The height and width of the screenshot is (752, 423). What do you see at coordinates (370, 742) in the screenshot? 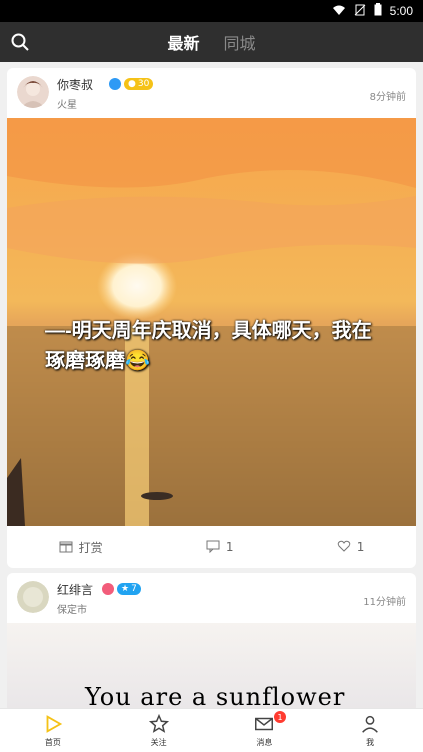
I see `nav-me-label: 我` at bounding box center [370, 742].